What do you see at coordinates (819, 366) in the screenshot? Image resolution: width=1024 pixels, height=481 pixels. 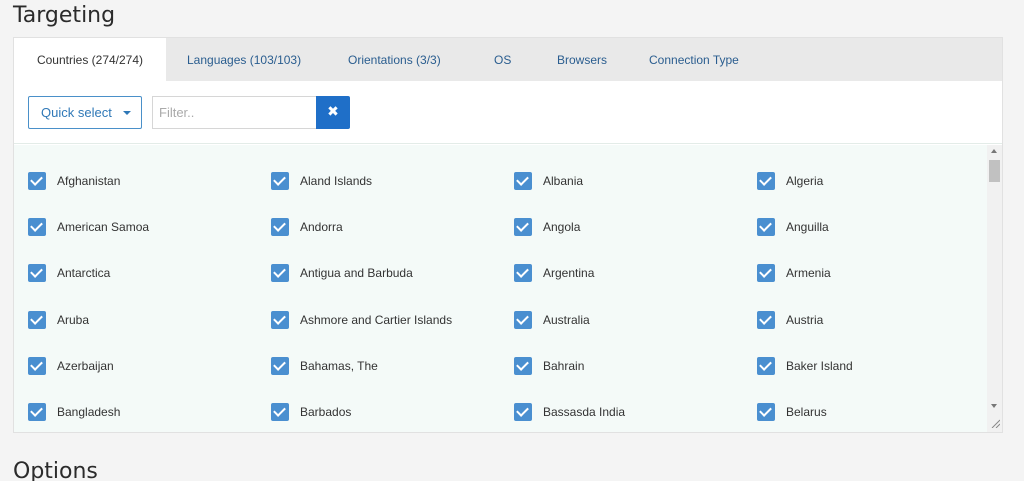 I see `country-label: Baker Island` at bounding box center [819, 366].